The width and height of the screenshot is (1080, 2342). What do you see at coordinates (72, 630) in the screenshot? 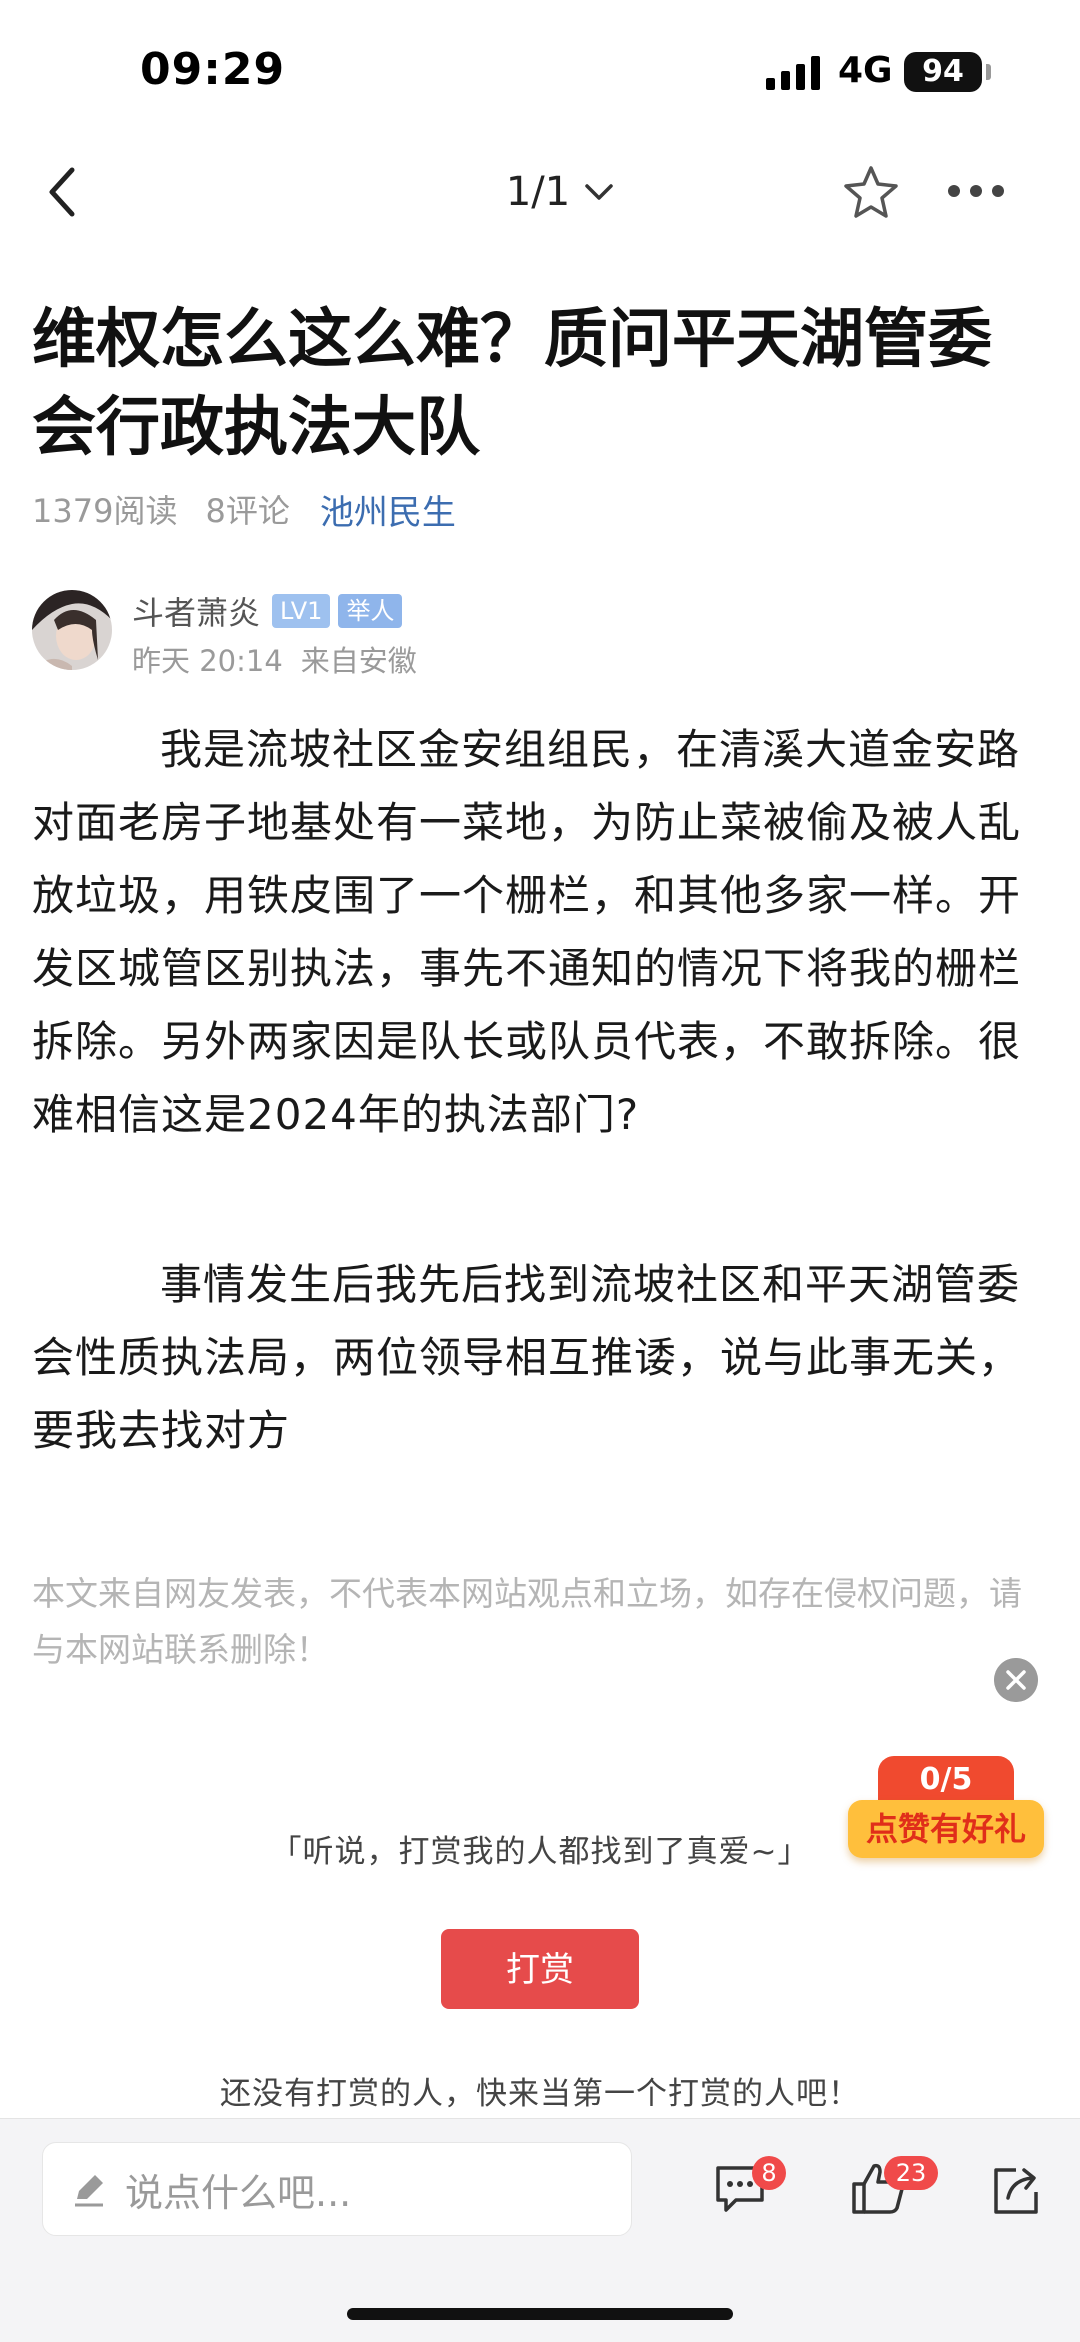
I see `avatar` at bounding box center [72, 630].